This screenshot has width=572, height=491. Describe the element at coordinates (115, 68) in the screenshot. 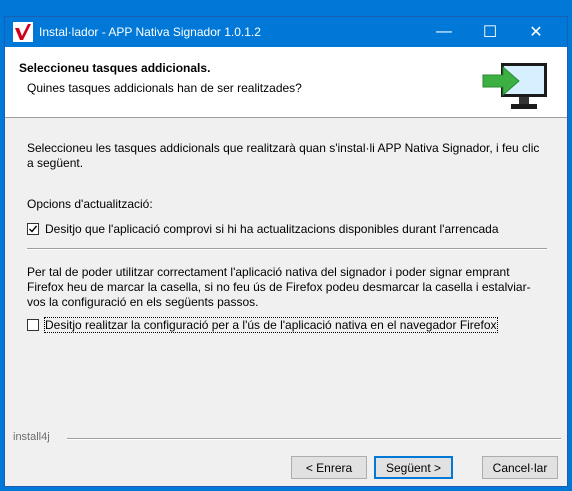

I see `page-title: Seleccioneu tasques addicionals.` at that location.